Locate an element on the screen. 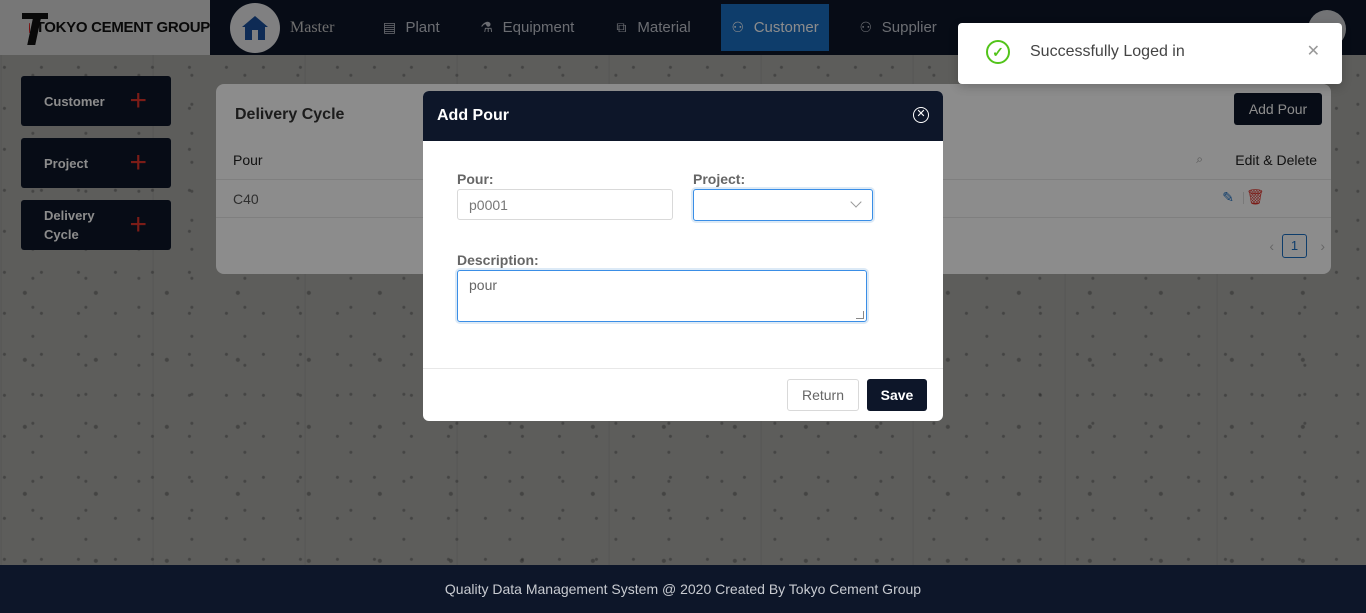  modal-footer-divider is located at coordinates (683, 368).